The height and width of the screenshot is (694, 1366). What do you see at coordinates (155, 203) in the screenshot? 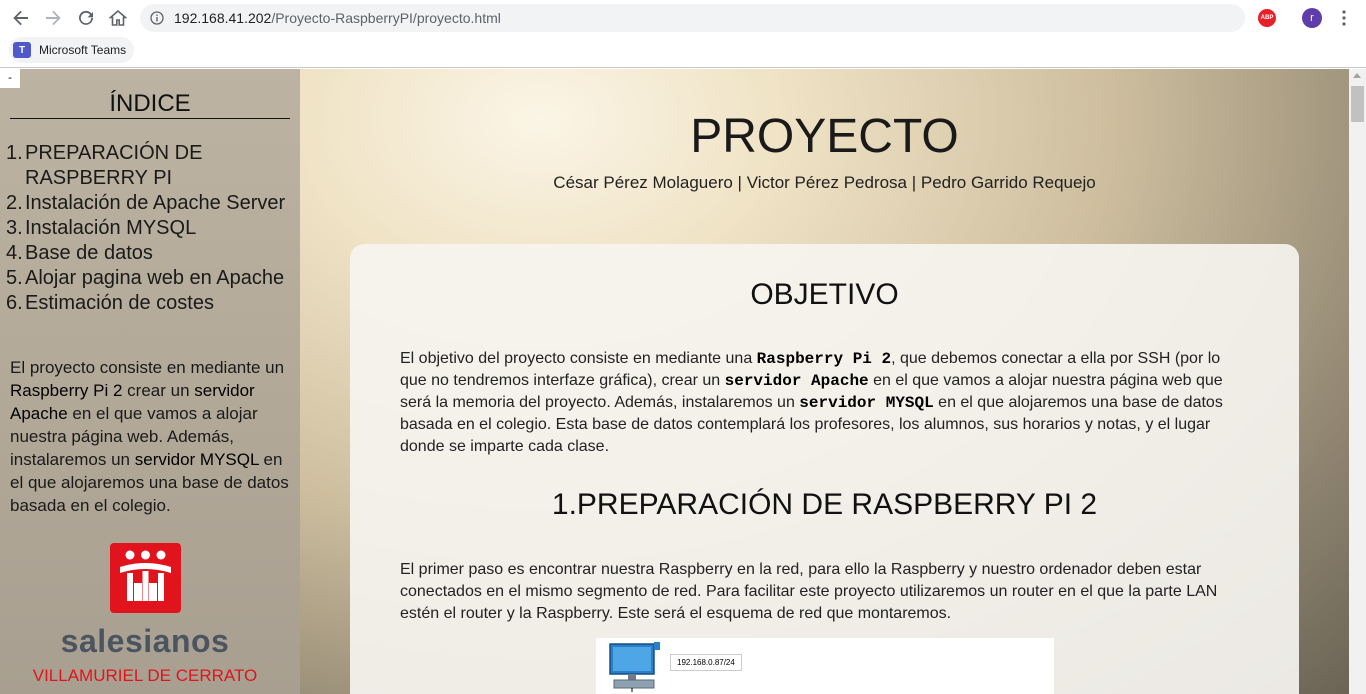
I see `toc-label: Instalación de Apache Server` at bounding box center [155, 203].